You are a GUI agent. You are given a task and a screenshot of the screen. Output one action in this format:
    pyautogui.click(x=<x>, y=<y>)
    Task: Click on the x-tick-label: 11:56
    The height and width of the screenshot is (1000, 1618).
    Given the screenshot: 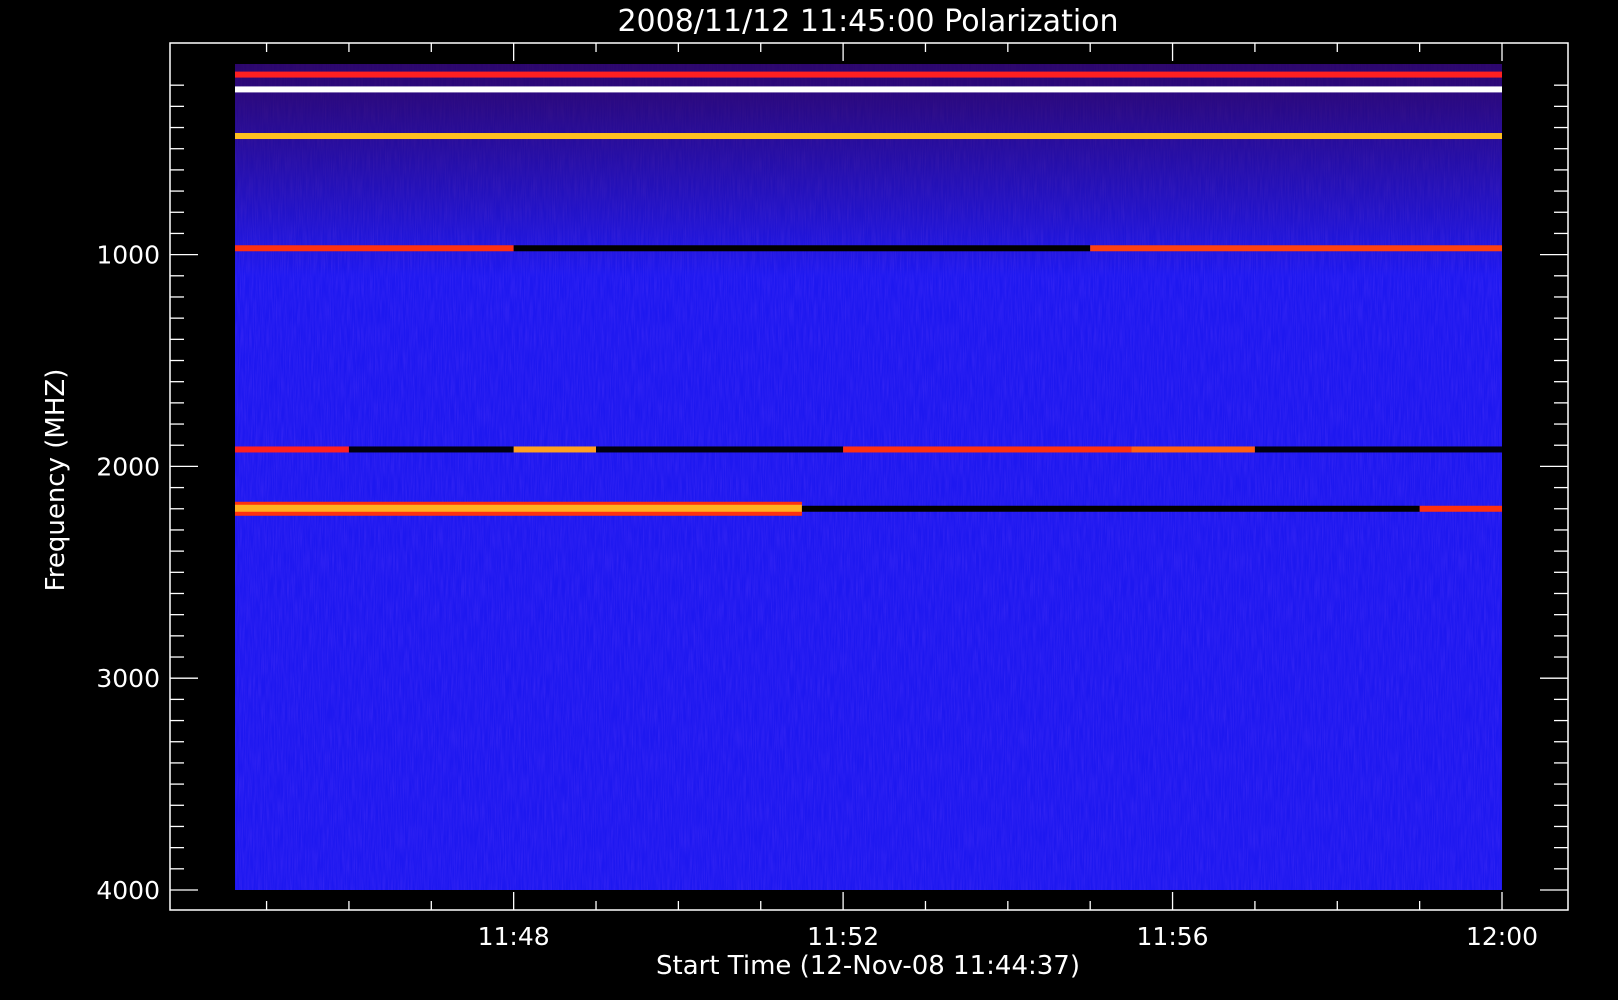 What is the action you would take?
    pyautogui.click(x=1173, y=936)
    